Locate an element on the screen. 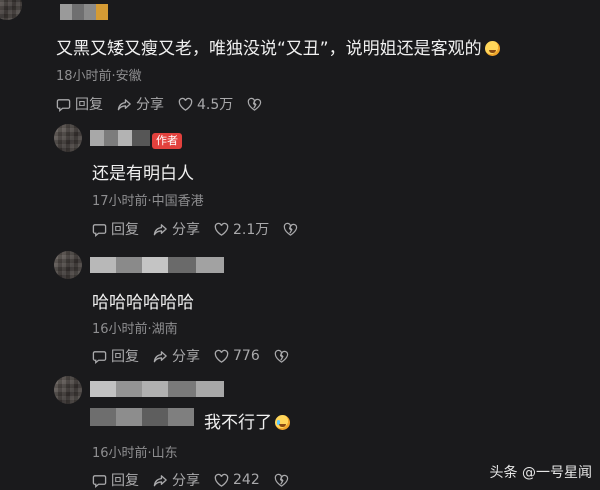 The image size is (600, 490). reply-meta: 17小时前·中国香港 is located at coordinates (148, 201).